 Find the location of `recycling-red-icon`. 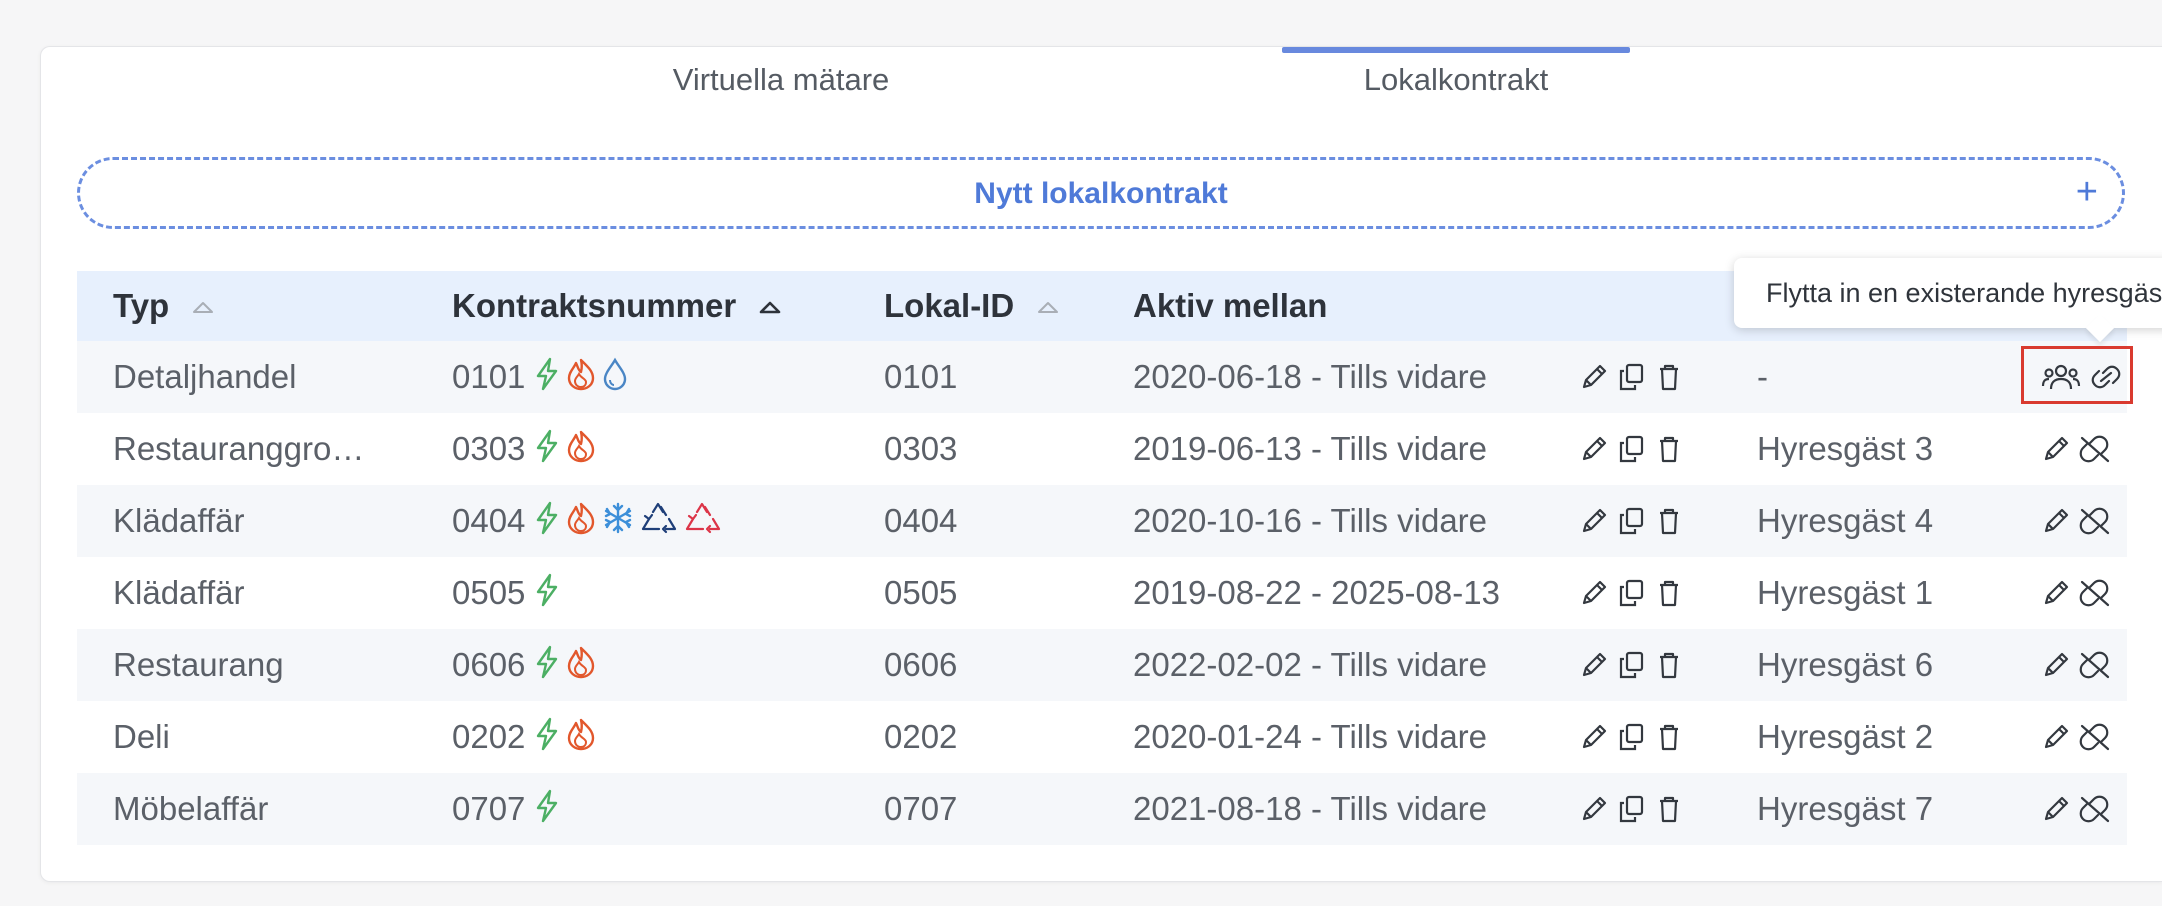

recycling-red-icon is located at coordinates (703, 524).